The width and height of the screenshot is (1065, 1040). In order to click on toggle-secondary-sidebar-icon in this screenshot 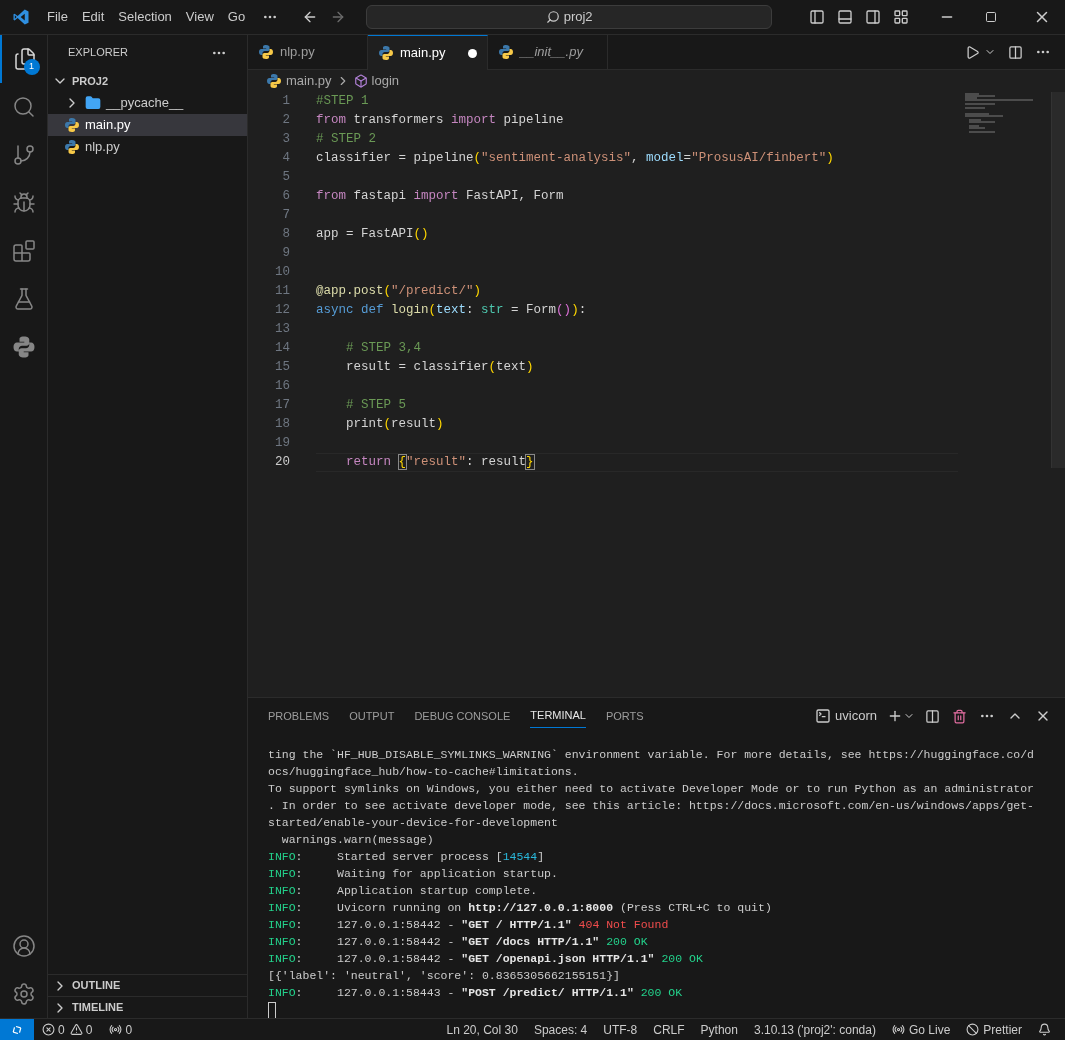, I will do `click(873, 17)`.